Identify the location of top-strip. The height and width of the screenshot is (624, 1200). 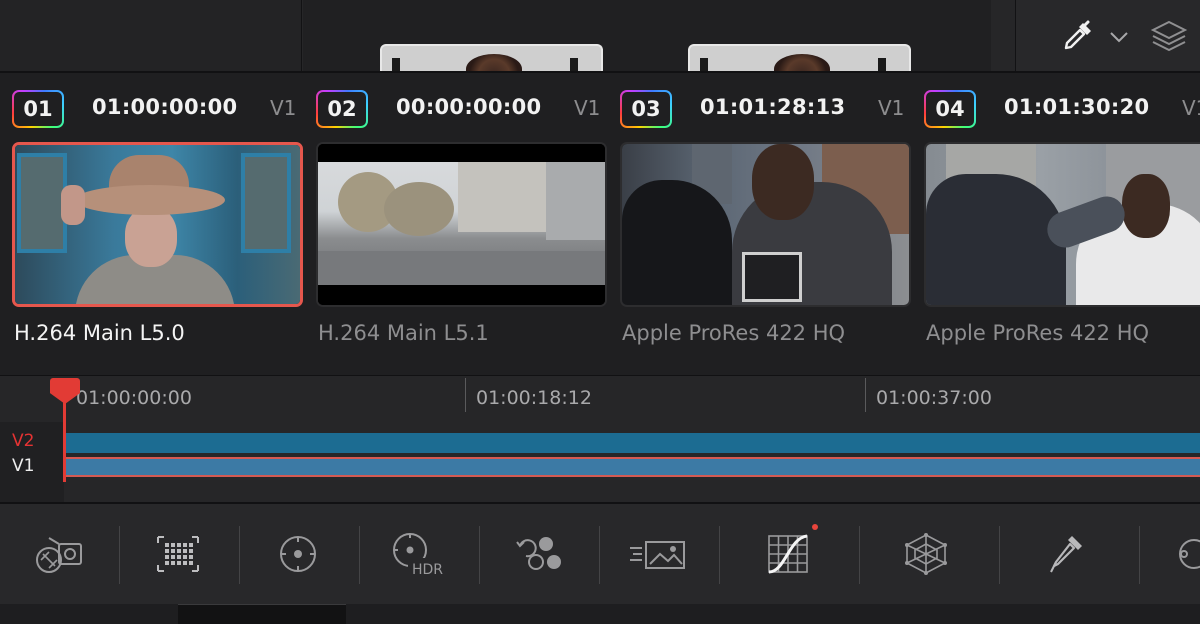
(600, 37).